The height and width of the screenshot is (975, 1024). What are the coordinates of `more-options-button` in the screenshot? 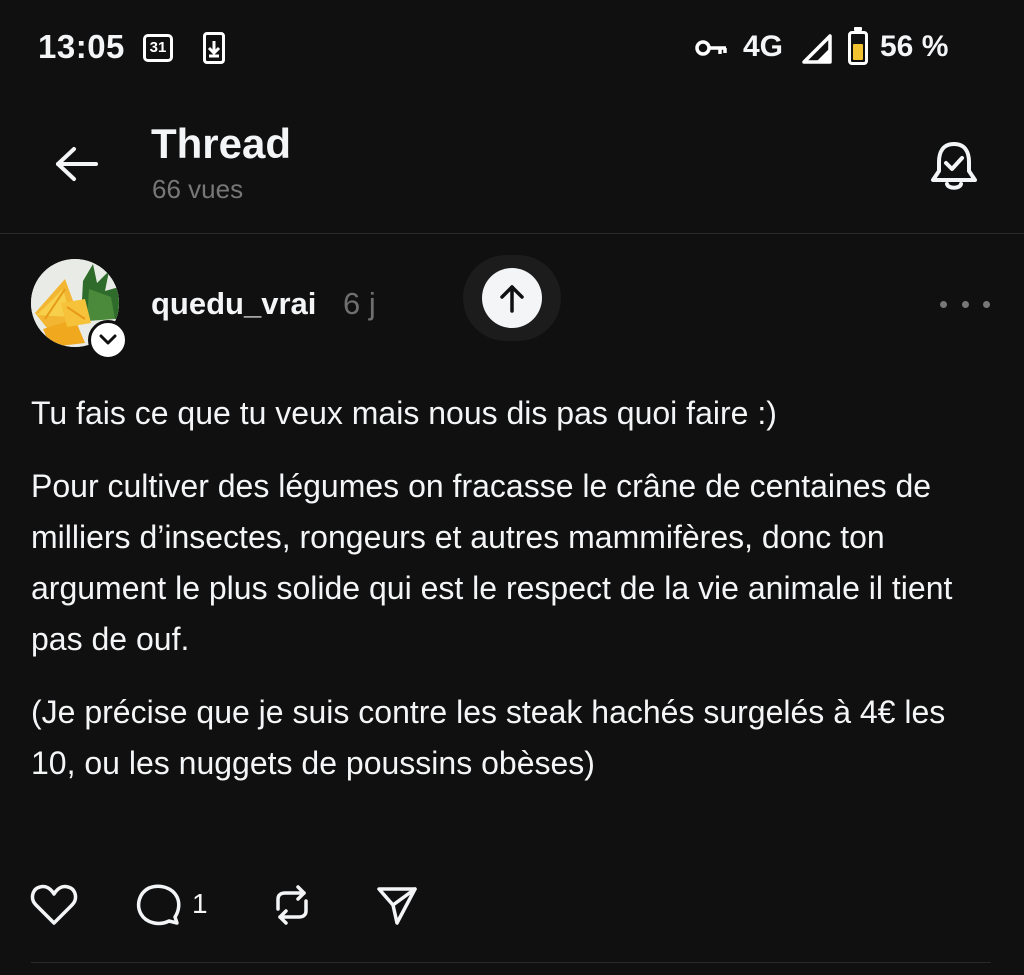 It's located at (965, 304).